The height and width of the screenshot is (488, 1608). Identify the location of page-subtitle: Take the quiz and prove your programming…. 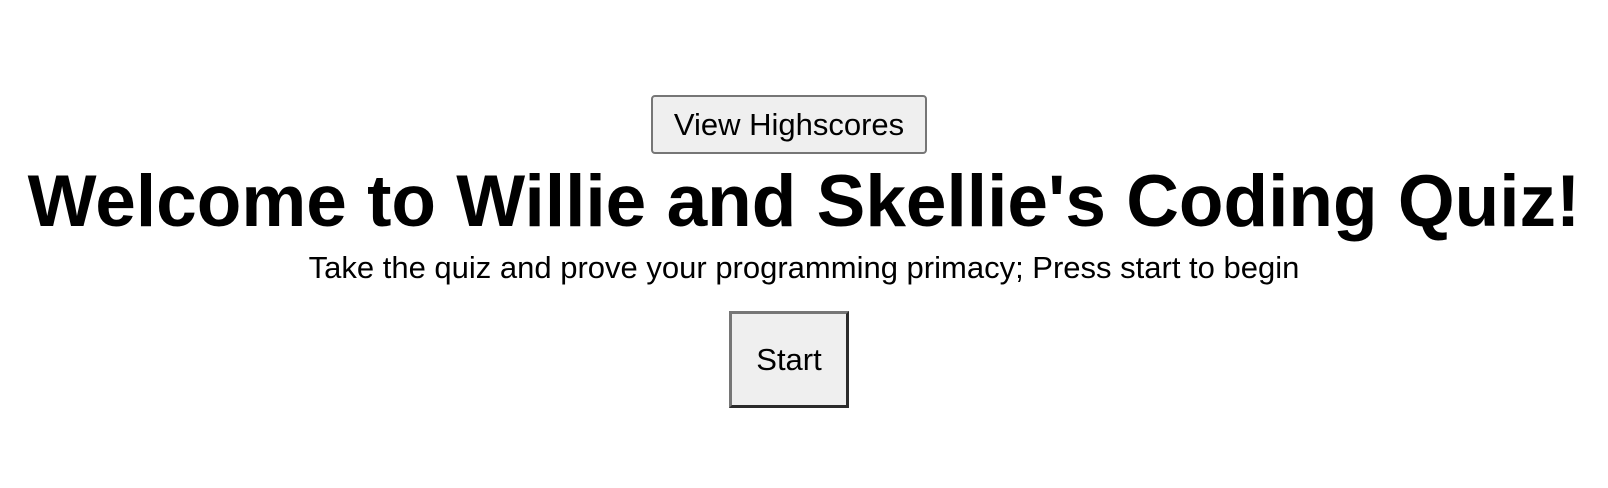
(804, 267).